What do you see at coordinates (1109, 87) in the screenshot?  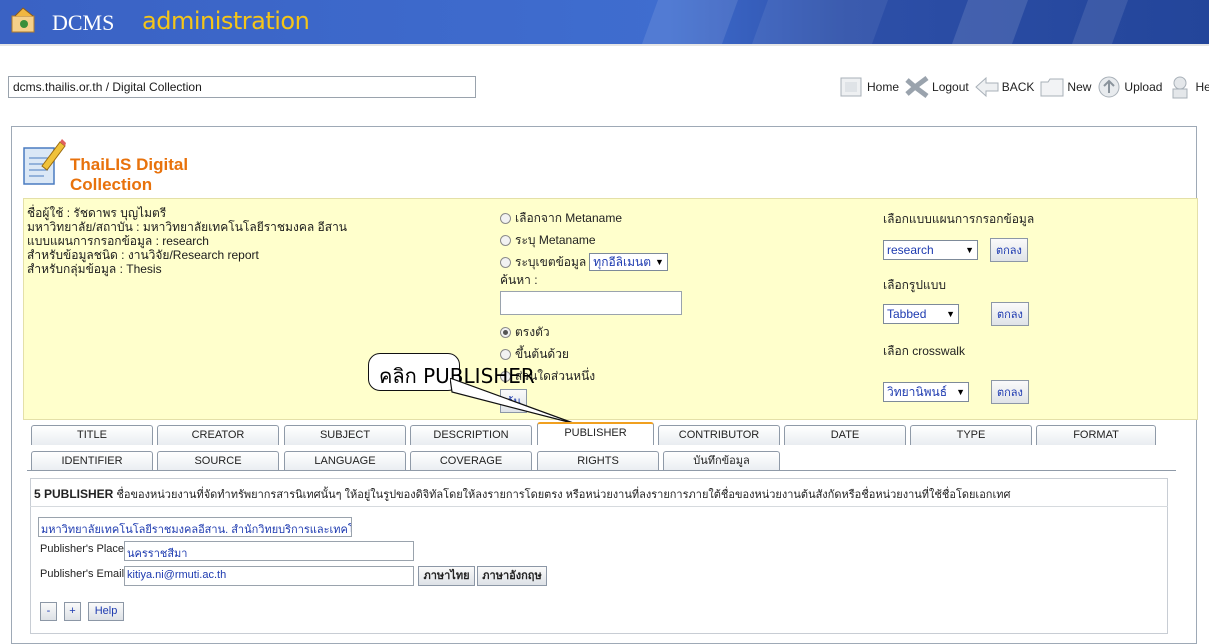 I see `upload-icon` at bounding box center [1109, 87].